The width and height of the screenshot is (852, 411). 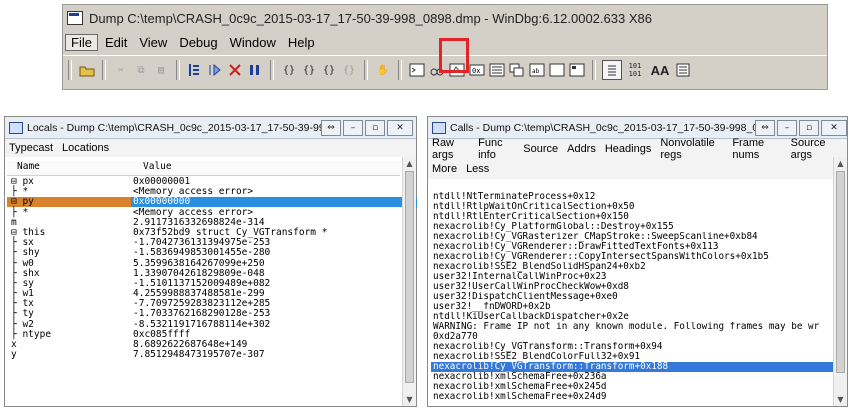 What do you see at coordinates (203, 354) in the screenshot?
I see `locals-row: y 7.8512948473195707e-307` at bounding box center [203, 354].